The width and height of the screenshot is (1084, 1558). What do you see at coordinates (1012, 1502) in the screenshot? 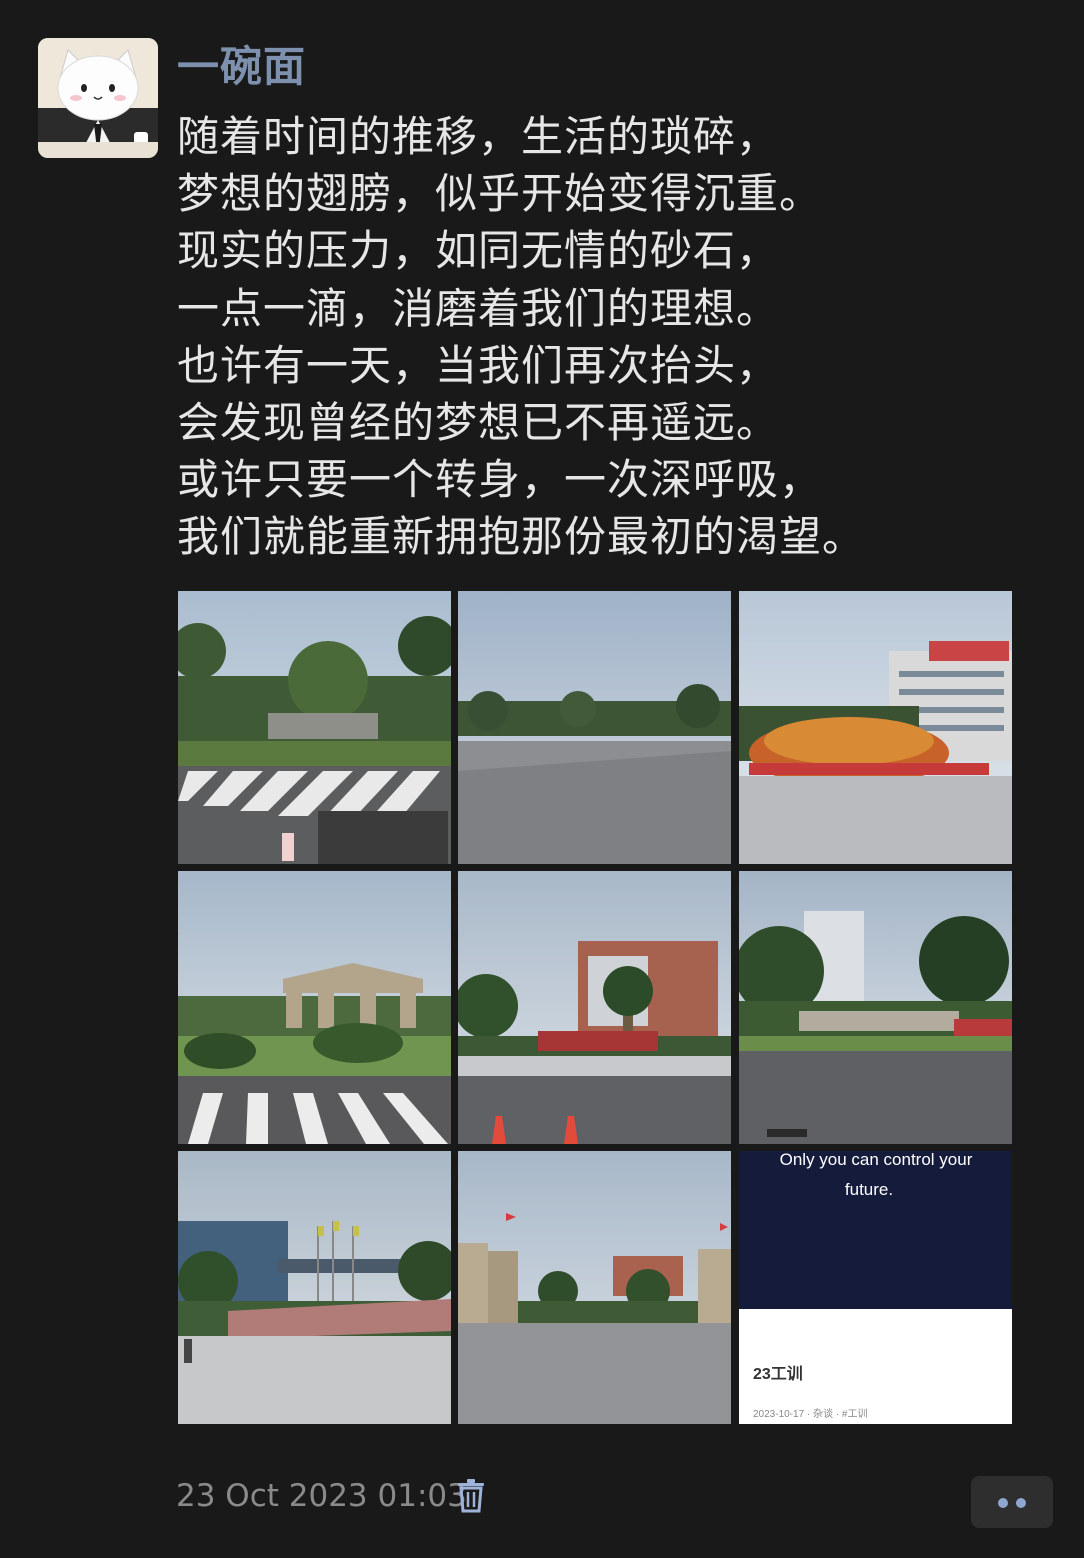
I see `more-actions-button` at bounding box center [1012, 1502].